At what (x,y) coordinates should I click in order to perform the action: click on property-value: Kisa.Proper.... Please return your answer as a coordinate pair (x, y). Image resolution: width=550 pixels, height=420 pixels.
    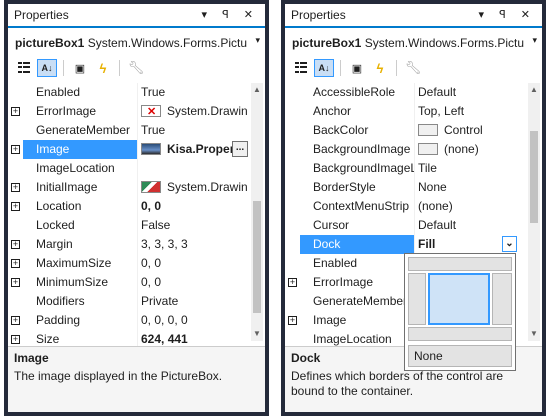
    Looking at the image, I should click on (192, 149).